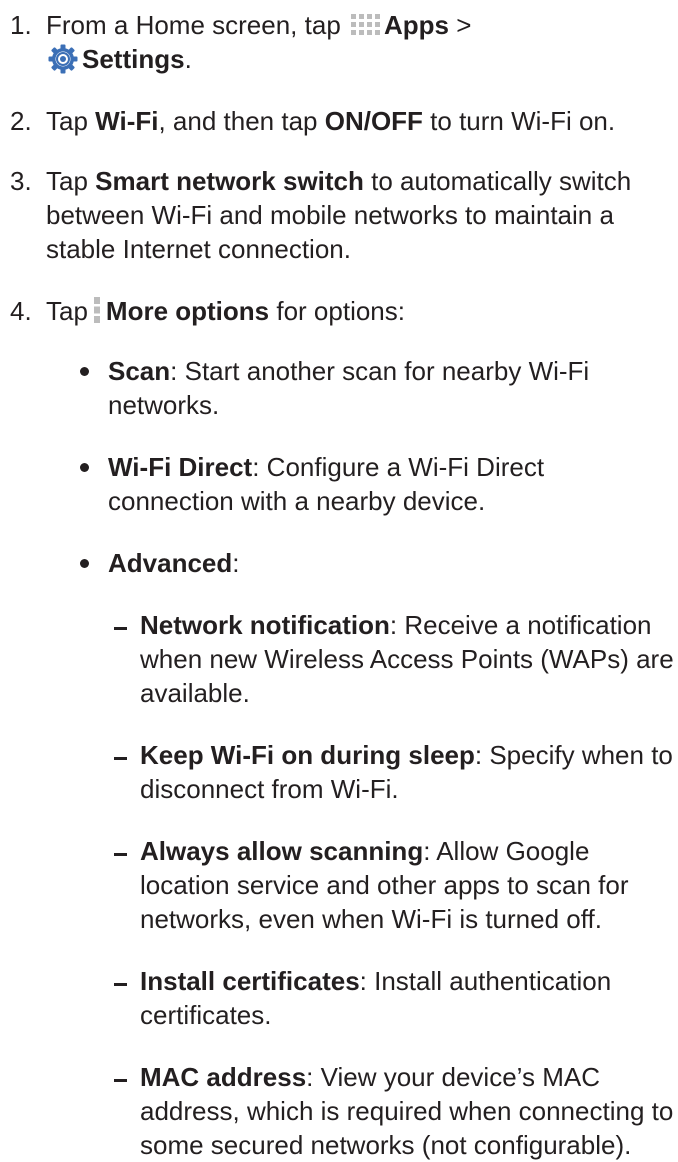  What do you see at coordinates (307, 755) in the screenshot?
I see `sub-item-term: Keep Wi-Fi on during sleep` at bounding box center [307, 755].